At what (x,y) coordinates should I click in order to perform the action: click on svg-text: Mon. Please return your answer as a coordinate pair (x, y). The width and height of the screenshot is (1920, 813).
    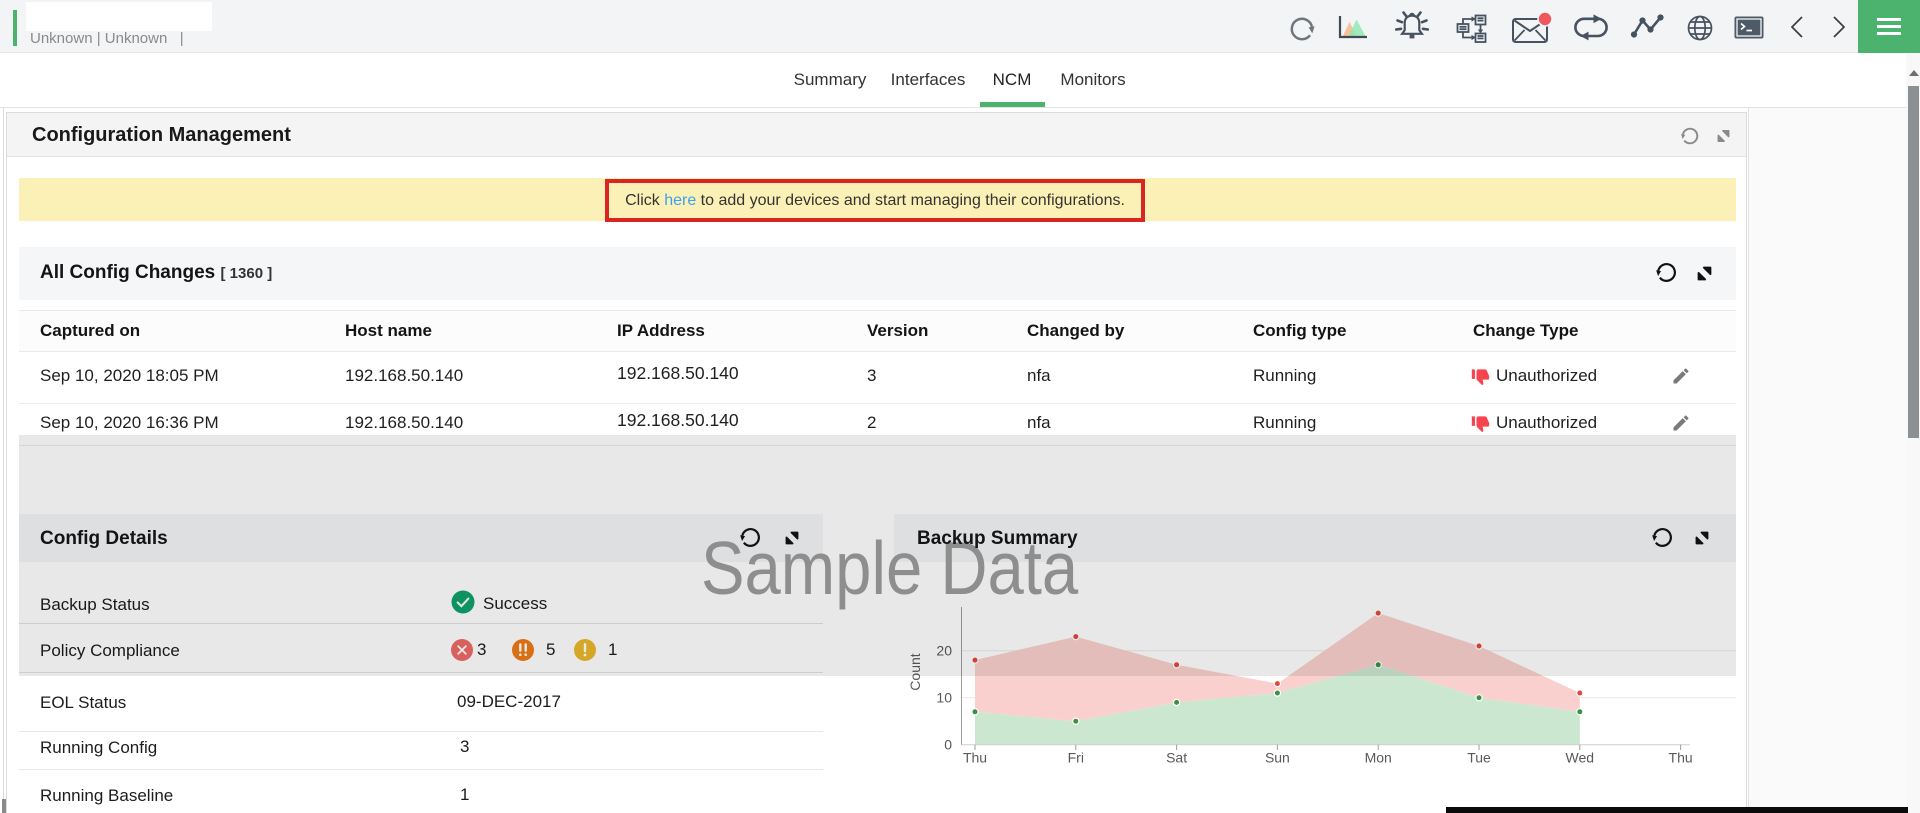
    Looking at the image, I should click on (1378, 758).